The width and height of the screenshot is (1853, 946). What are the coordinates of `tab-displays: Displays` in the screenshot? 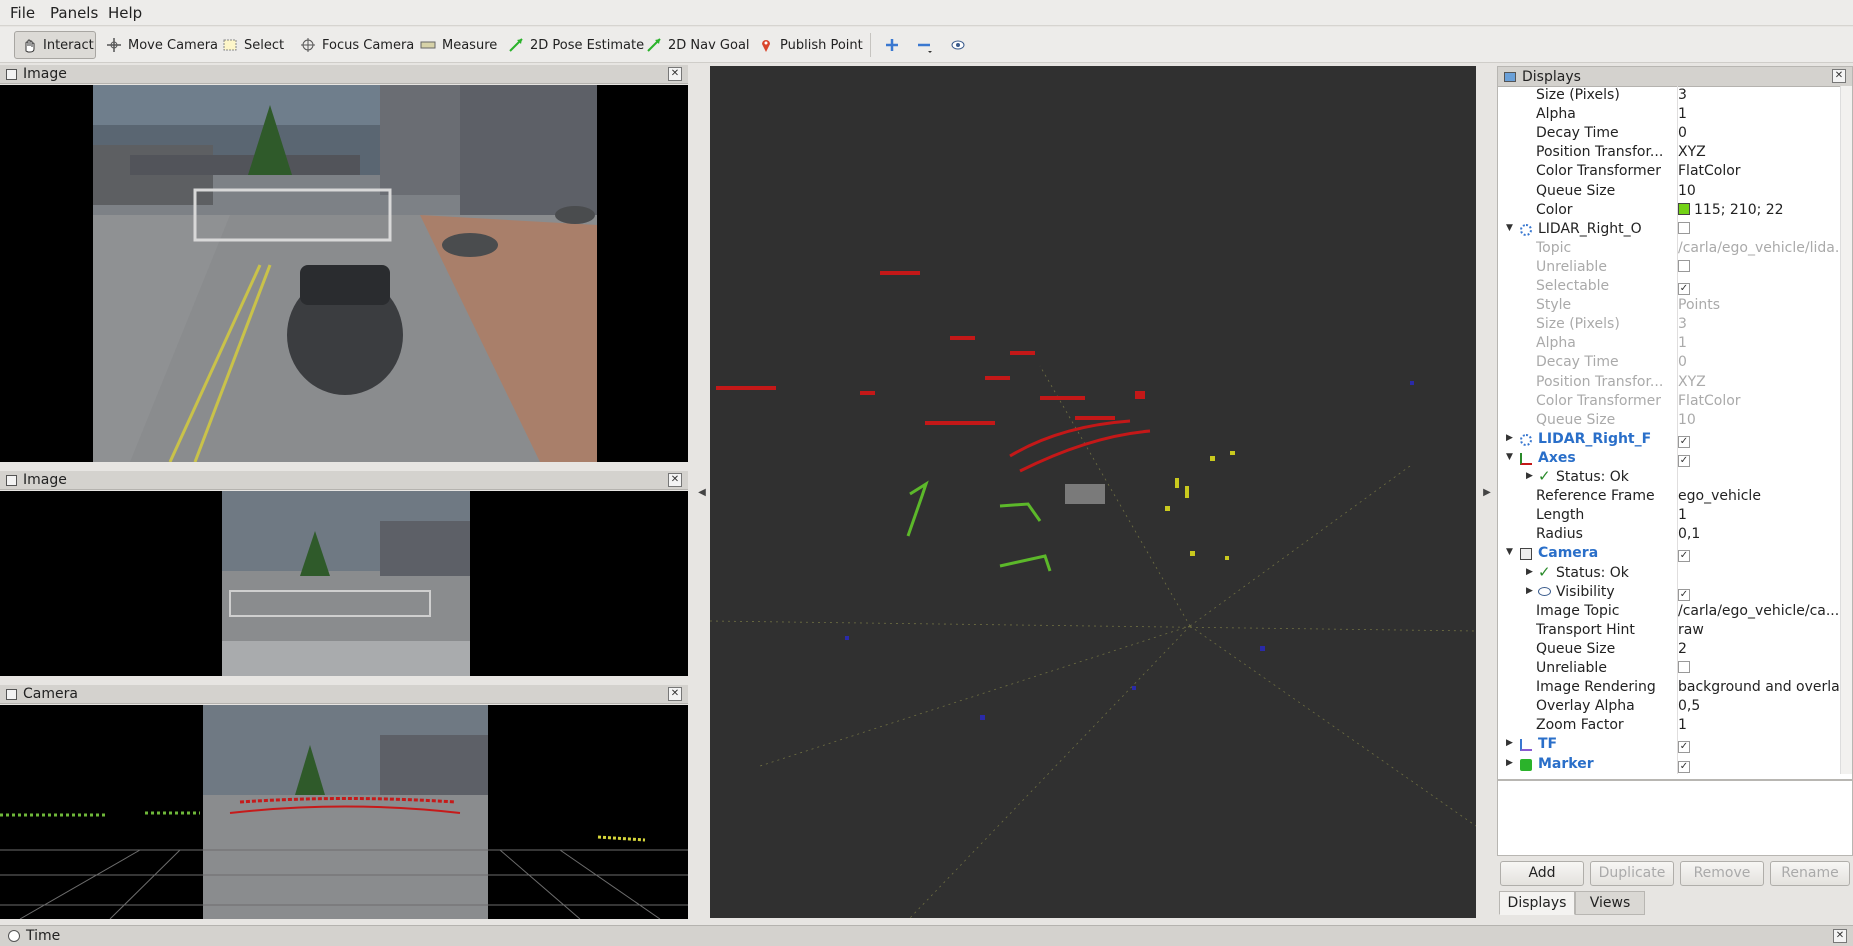 It's located at (1537, 903).